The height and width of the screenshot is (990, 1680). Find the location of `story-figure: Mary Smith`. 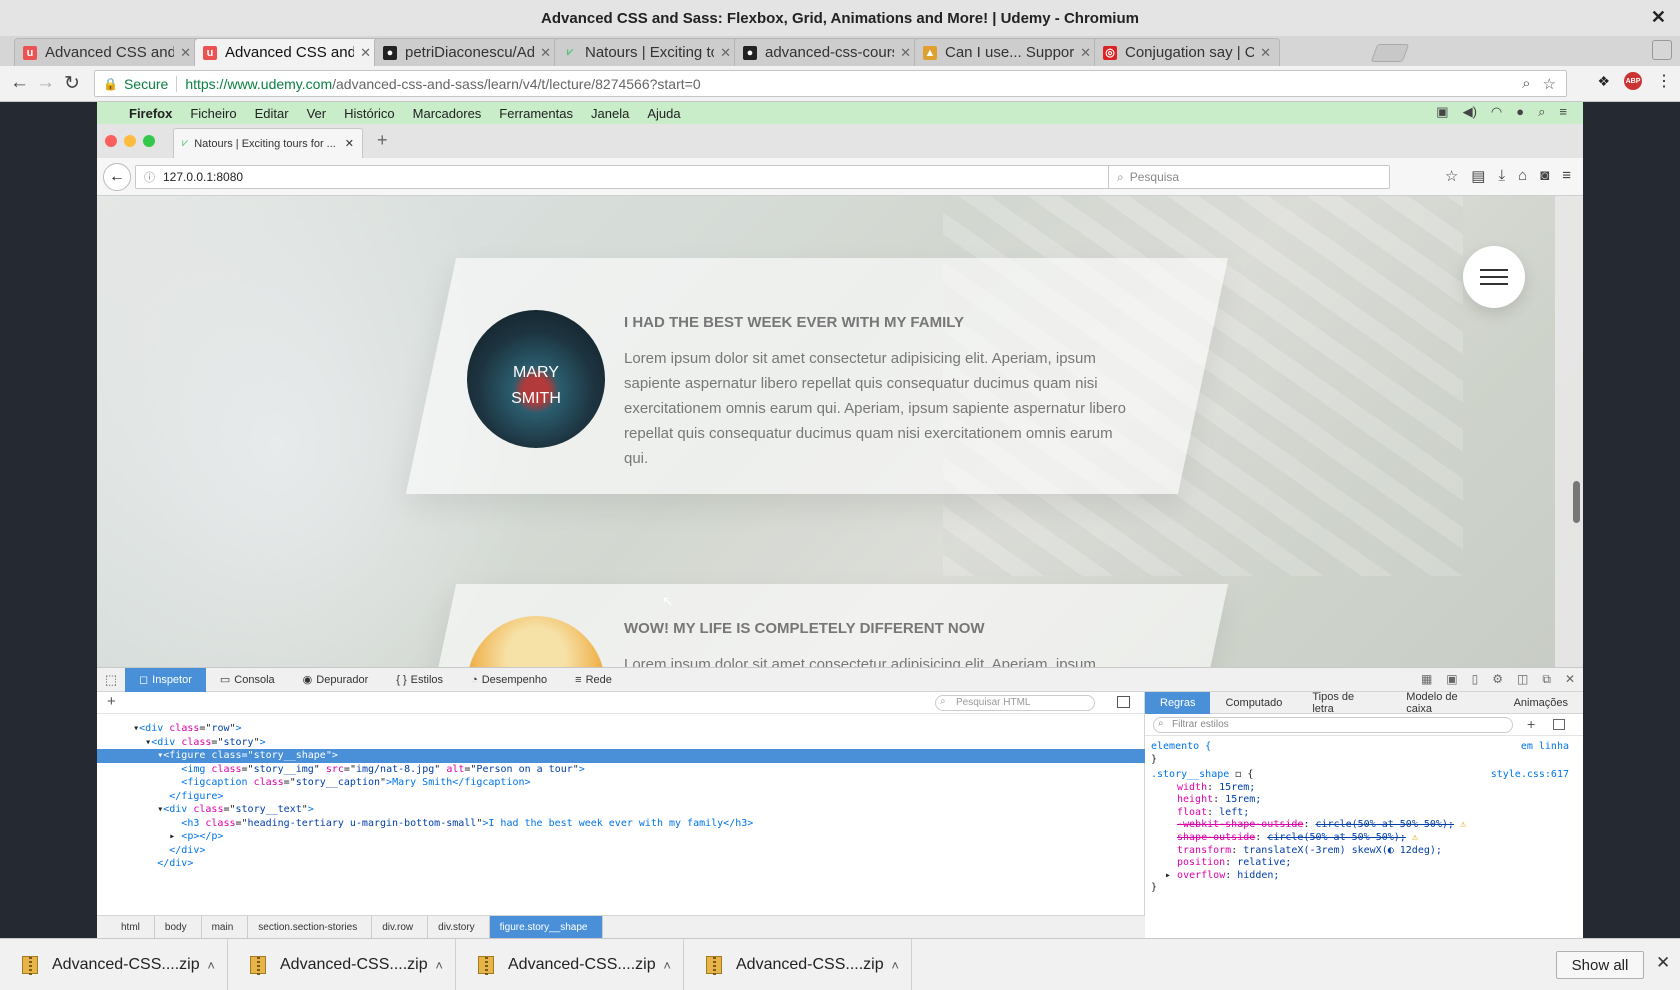

story-figure: Mary Smith is located at coordinates (536, 379).